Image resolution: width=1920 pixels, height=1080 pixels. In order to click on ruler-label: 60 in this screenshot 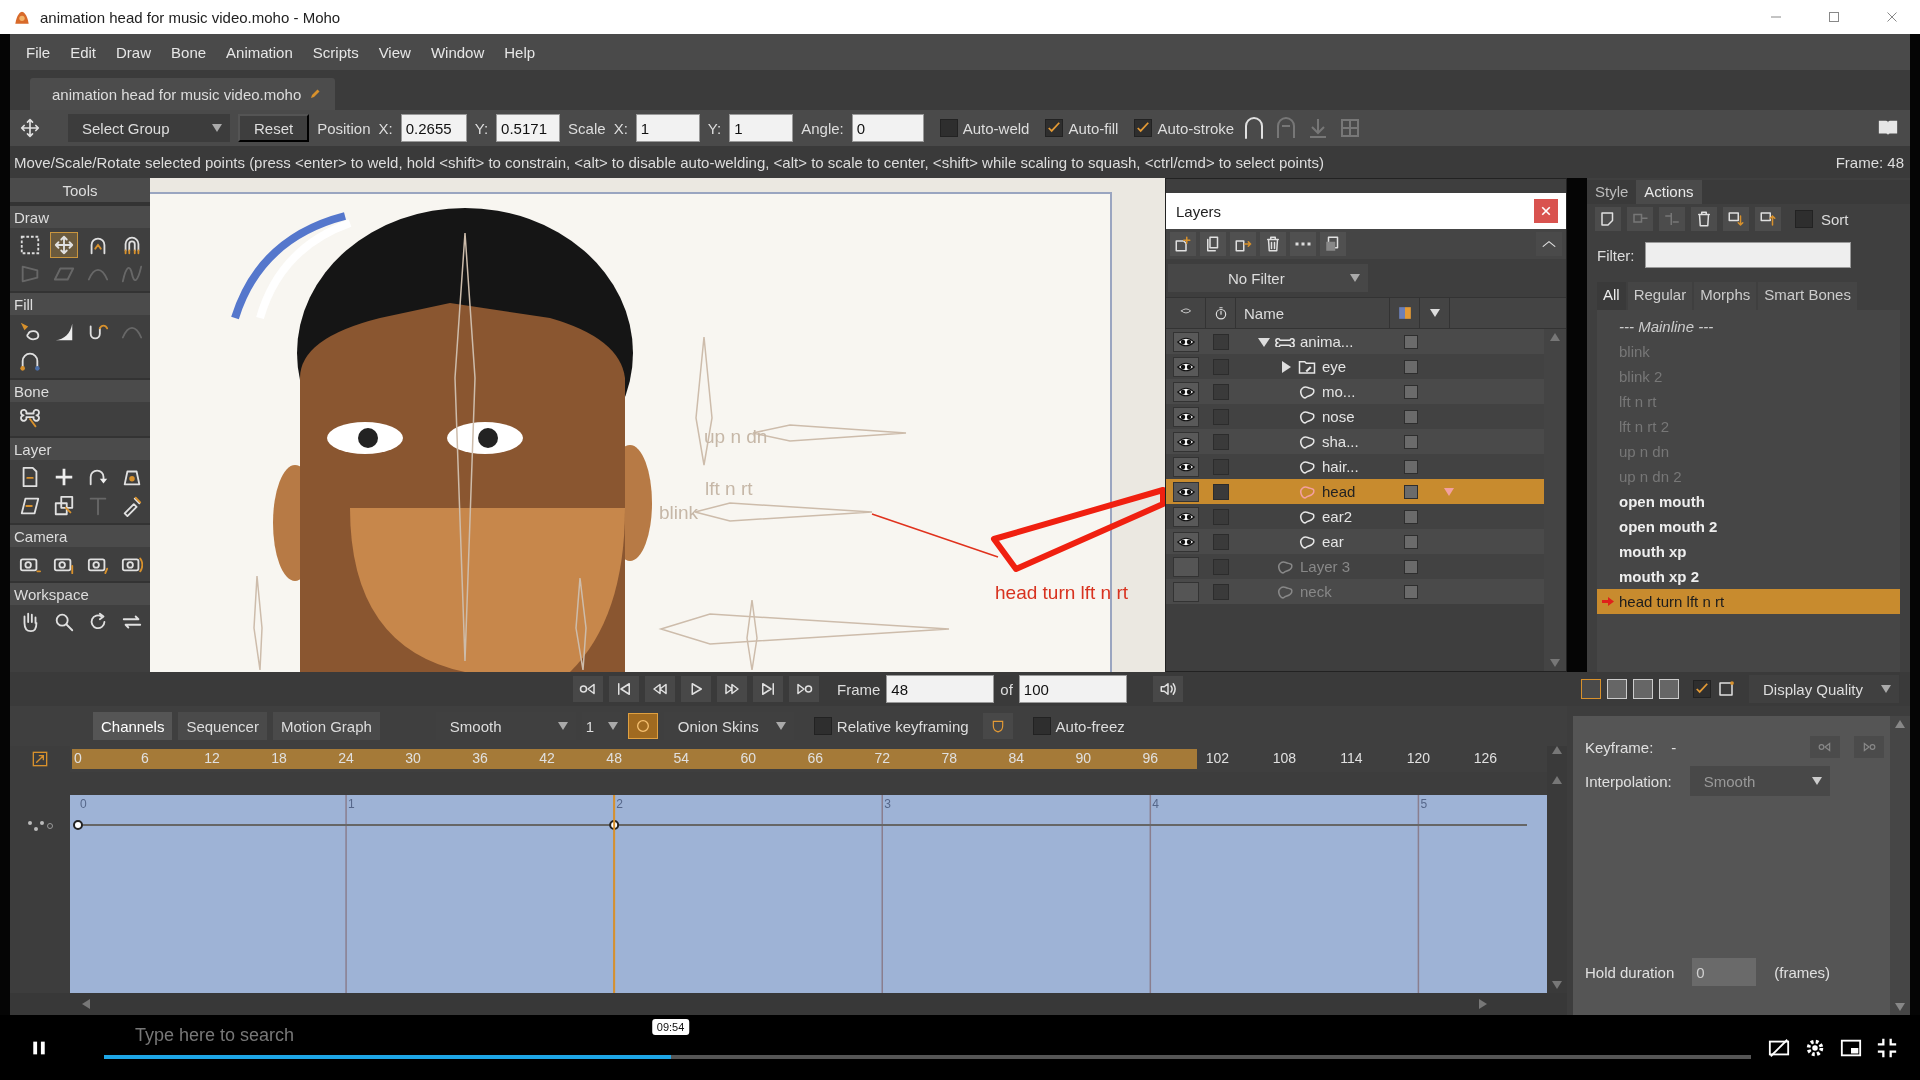, I will do `click(748, 758)`.